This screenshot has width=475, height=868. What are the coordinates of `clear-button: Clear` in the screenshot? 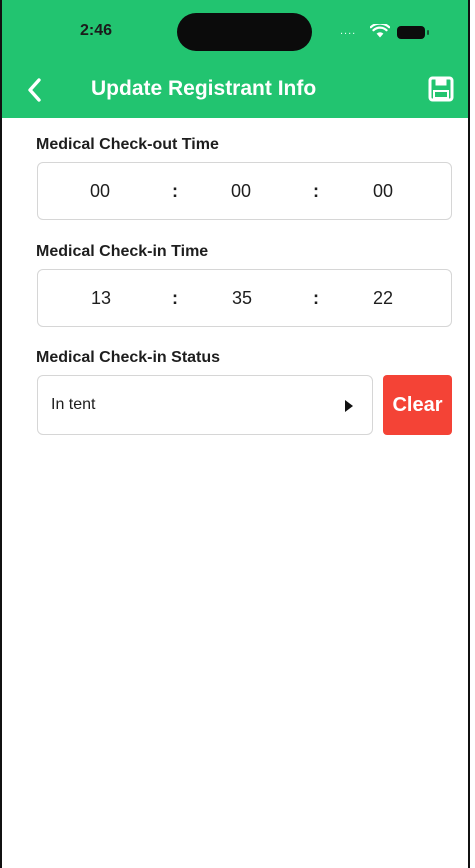 It's located at (417, 405).